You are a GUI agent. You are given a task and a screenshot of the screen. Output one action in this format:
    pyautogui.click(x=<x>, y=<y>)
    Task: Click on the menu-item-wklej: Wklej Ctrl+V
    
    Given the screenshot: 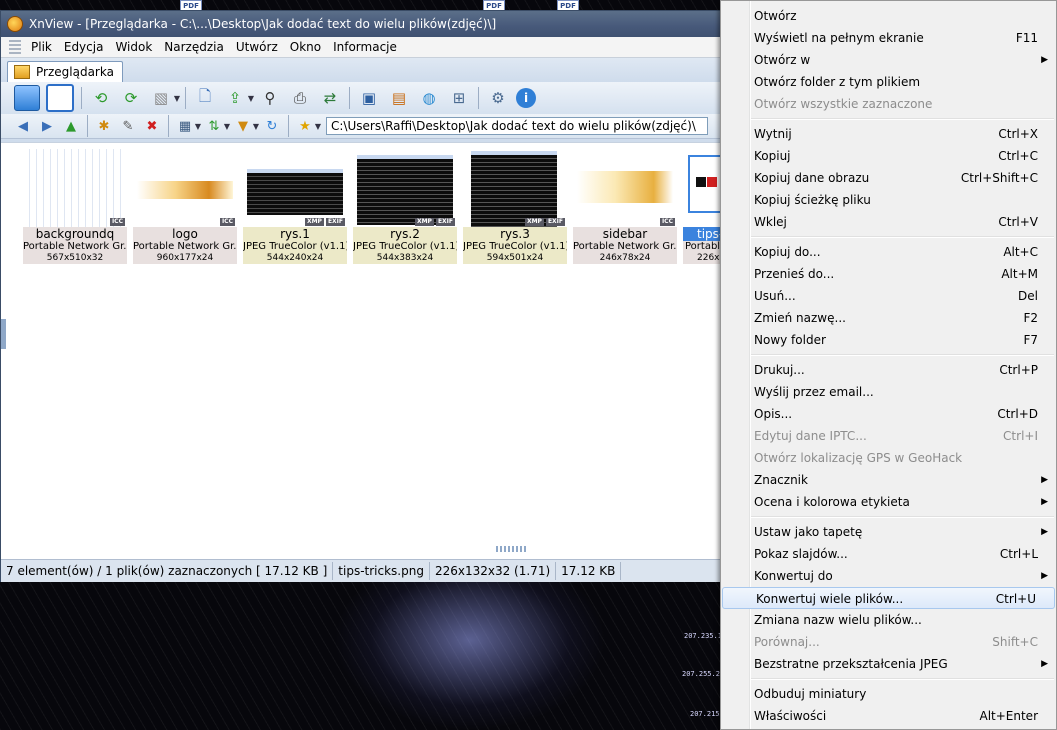 What is the action you would take?
    pyautogui.click(x=888, y=222)
    